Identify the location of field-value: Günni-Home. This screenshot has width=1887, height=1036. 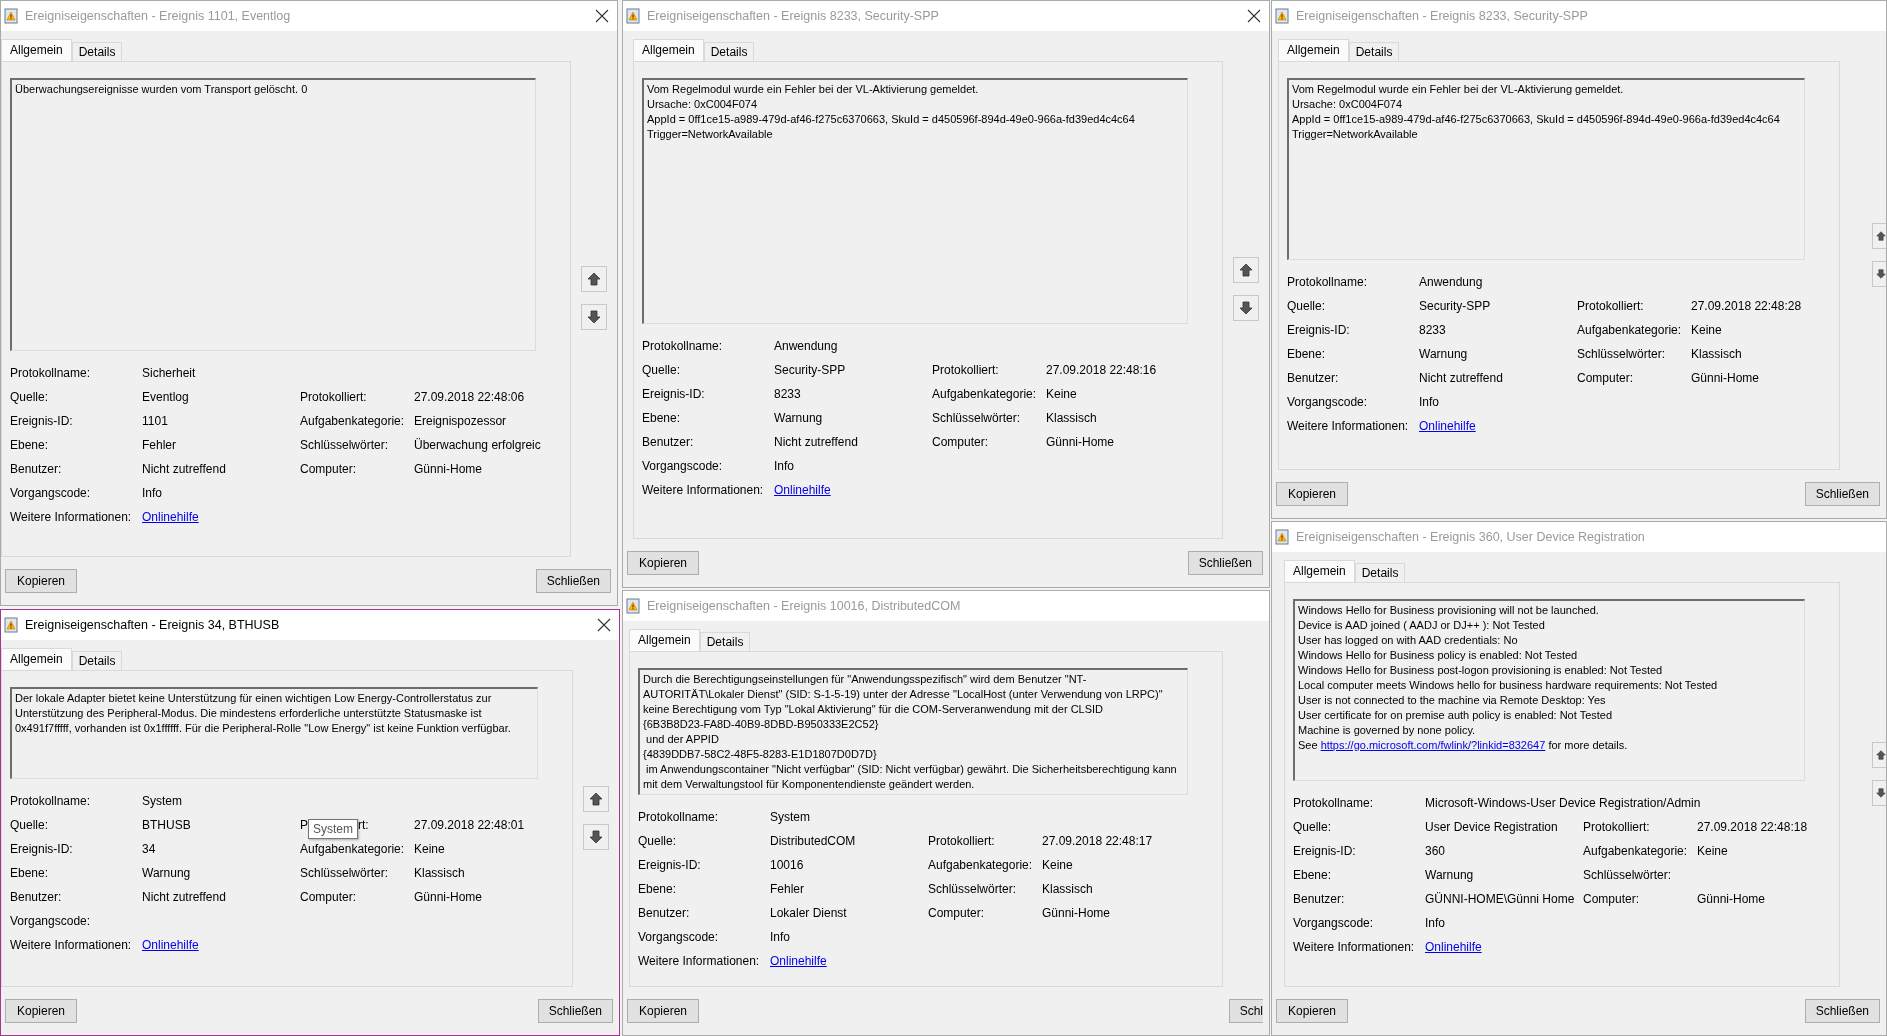
(1081, 442).